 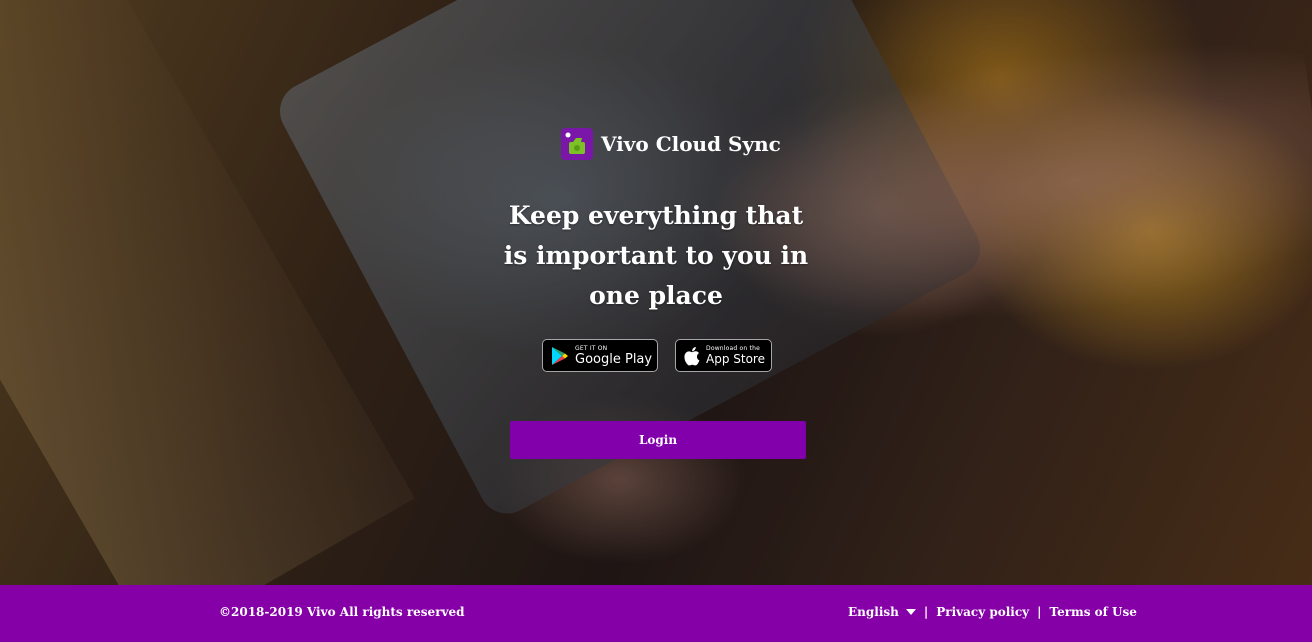 I want to click on language-selector: English, so click(x=882, y=612).